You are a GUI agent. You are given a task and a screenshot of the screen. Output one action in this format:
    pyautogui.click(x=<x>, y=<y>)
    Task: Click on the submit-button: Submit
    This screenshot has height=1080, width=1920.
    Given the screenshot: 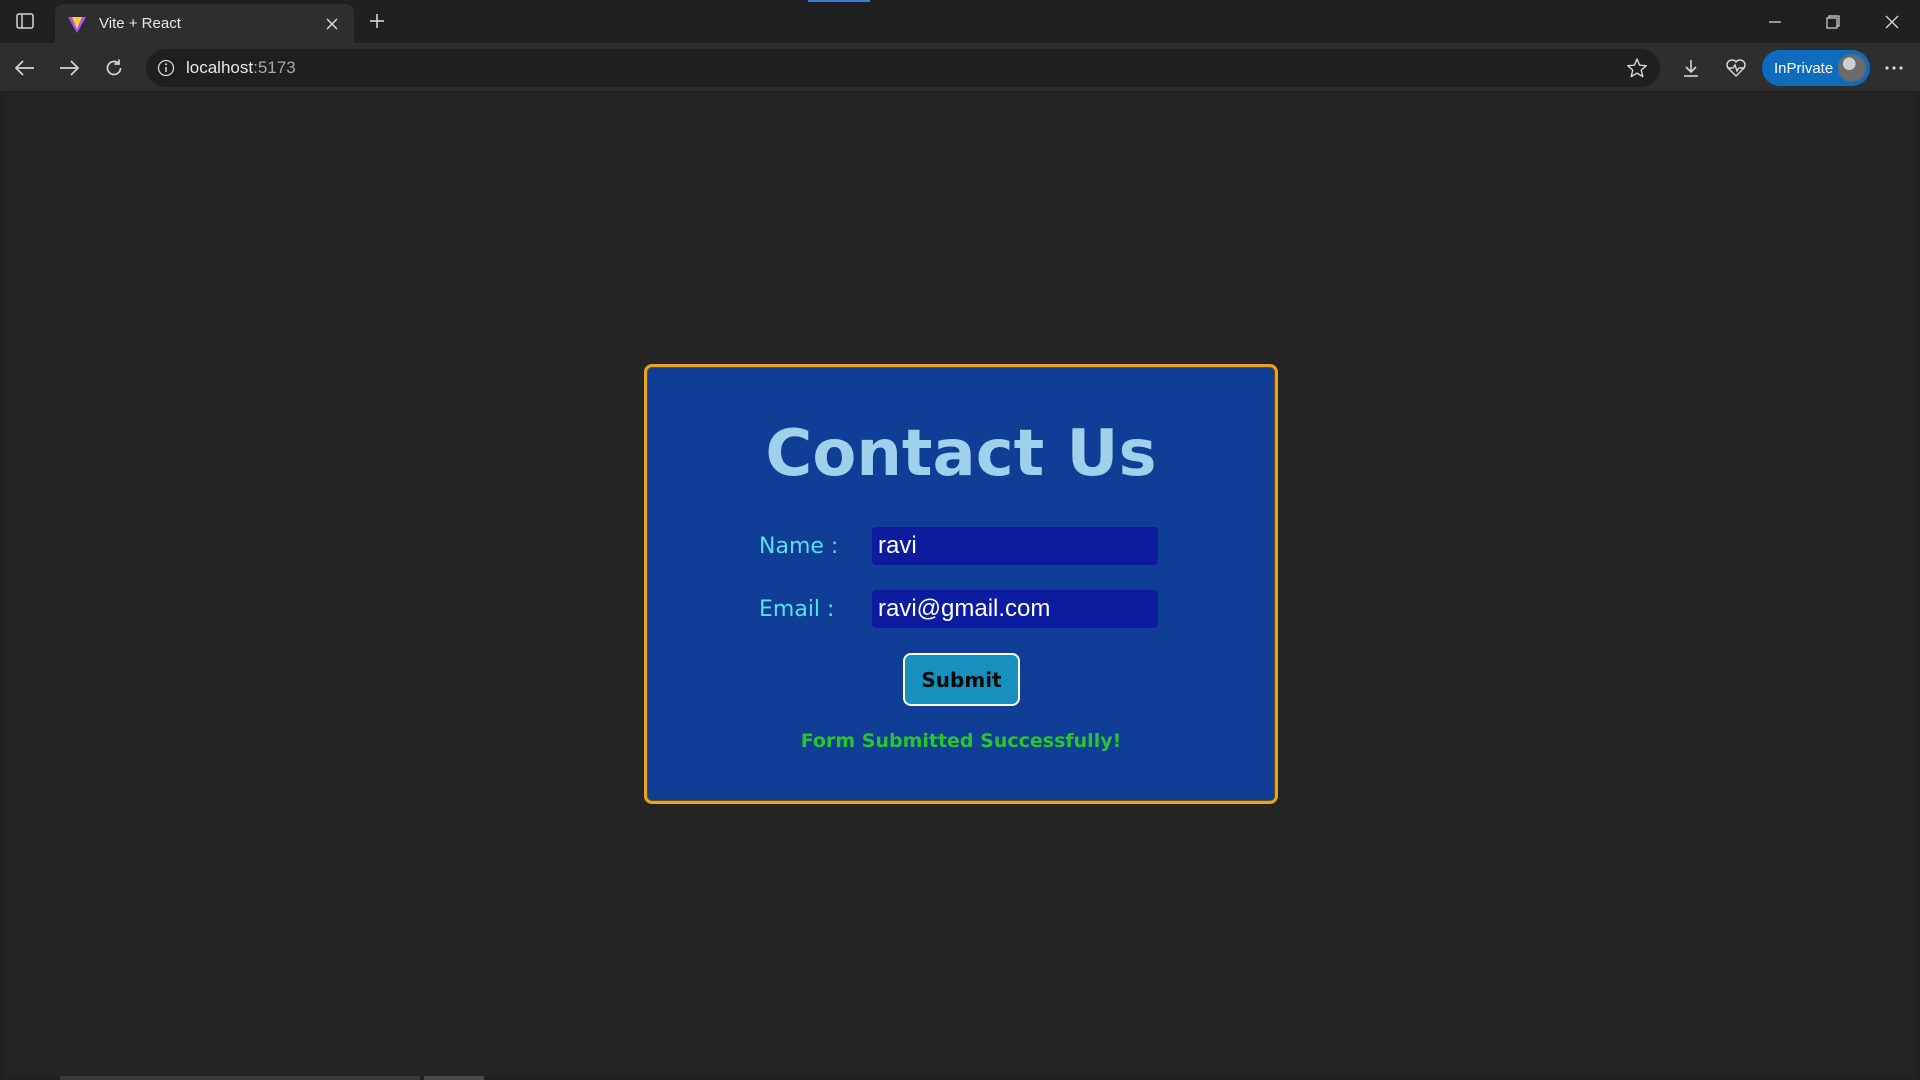 What is the action you would take?
    pyautogui.click(x=961, y=679)
    